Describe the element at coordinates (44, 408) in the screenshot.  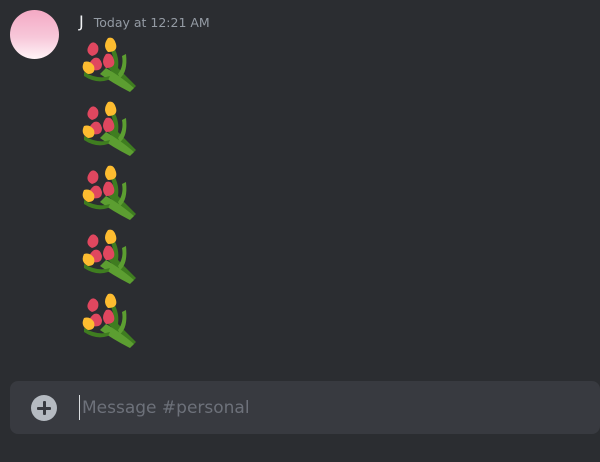
I see `plus-circle-icon` at that location.